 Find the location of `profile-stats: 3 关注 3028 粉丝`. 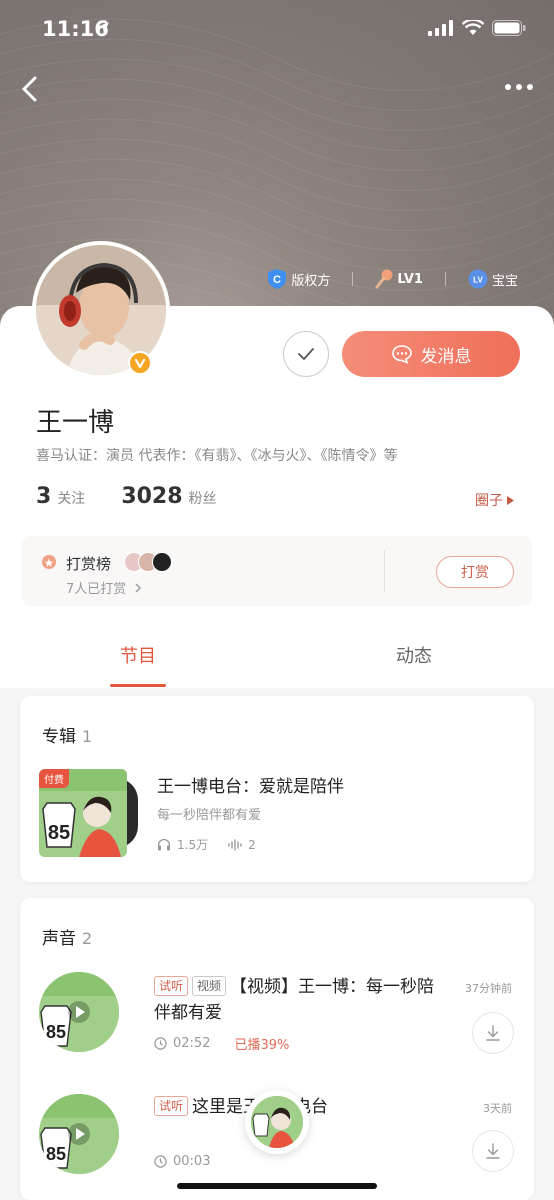

profile-stats: 3 关注 3028 粉丝 is located at coordinates (126, 496).